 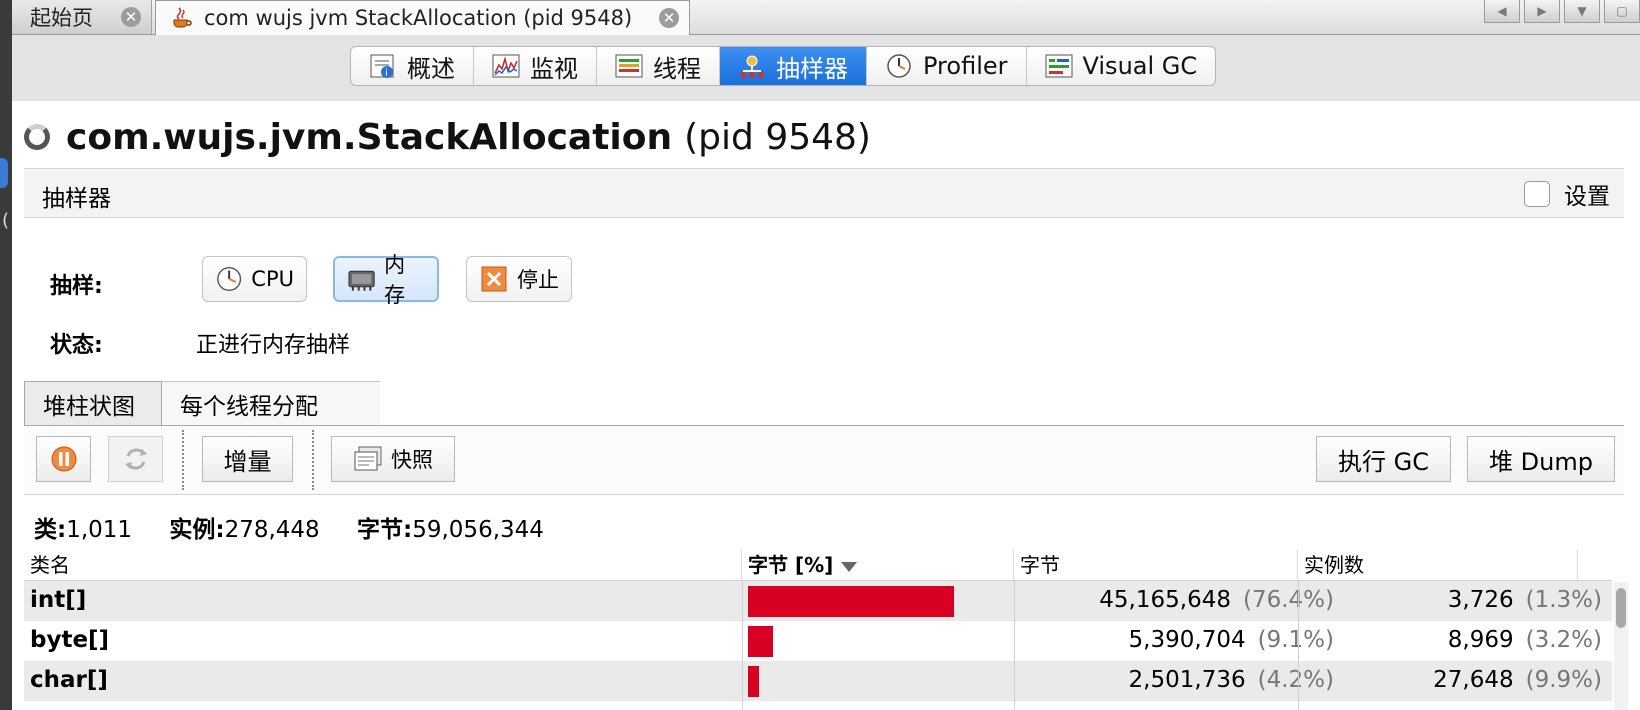 I want to click on column-class-name: 类名, so click(x=383, y=565).